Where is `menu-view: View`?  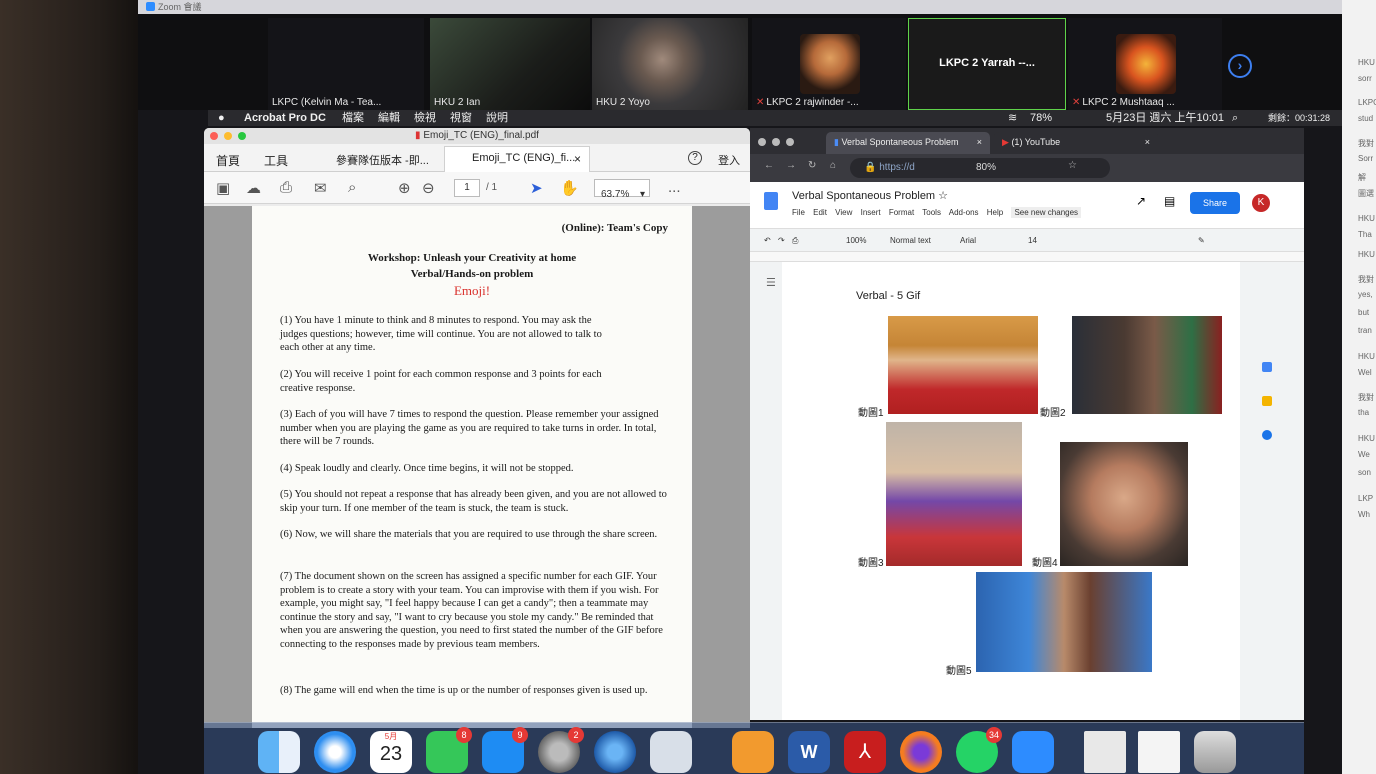
menu-view: View is located at coordinates (843, 212).